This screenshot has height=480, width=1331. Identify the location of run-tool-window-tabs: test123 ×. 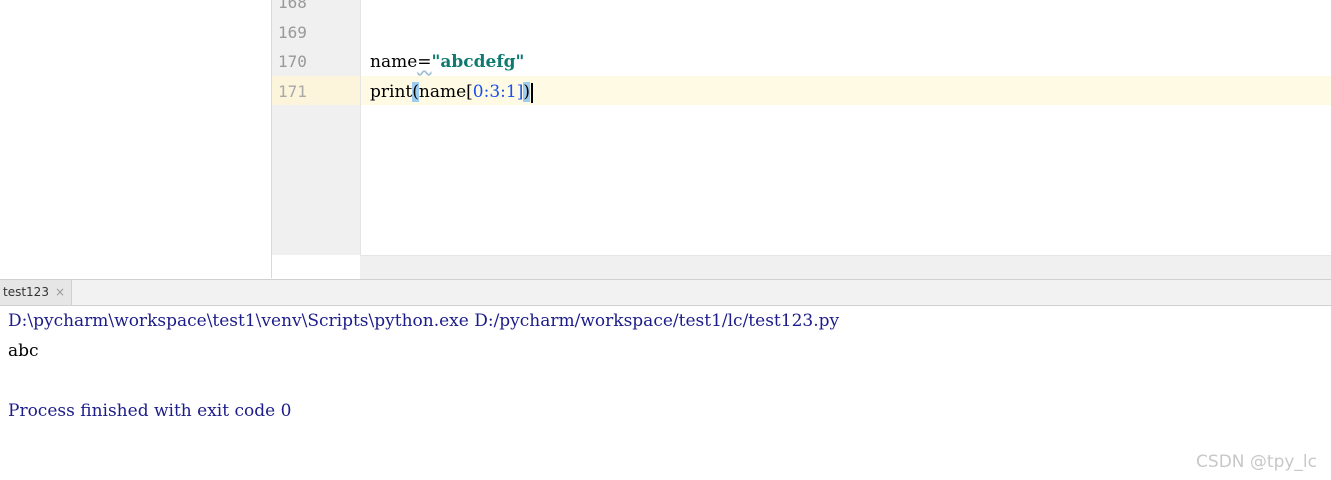
(665, 292).